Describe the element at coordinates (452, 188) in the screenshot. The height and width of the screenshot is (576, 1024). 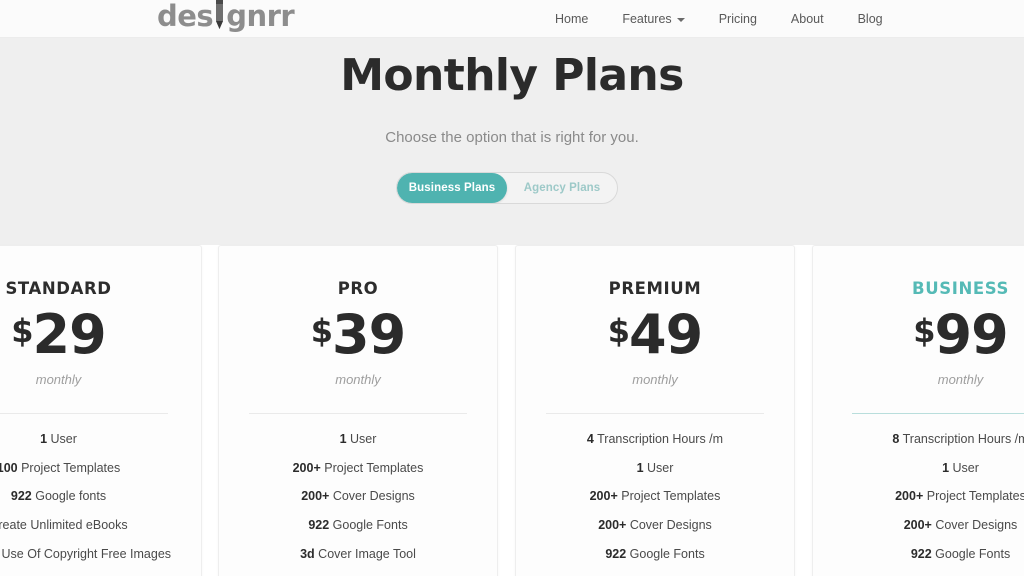
I see `toggle-option-business-plans: Business Plans` at that location.